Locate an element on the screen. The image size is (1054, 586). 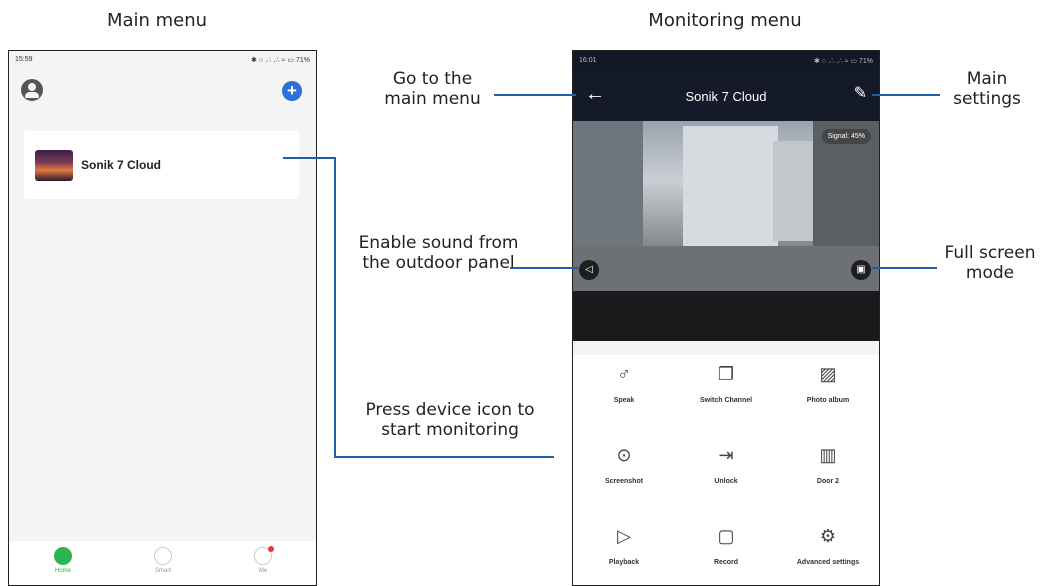
annotation-enable-sound: Enable sound from the outdoor panel is located at coordinates (438, 253).